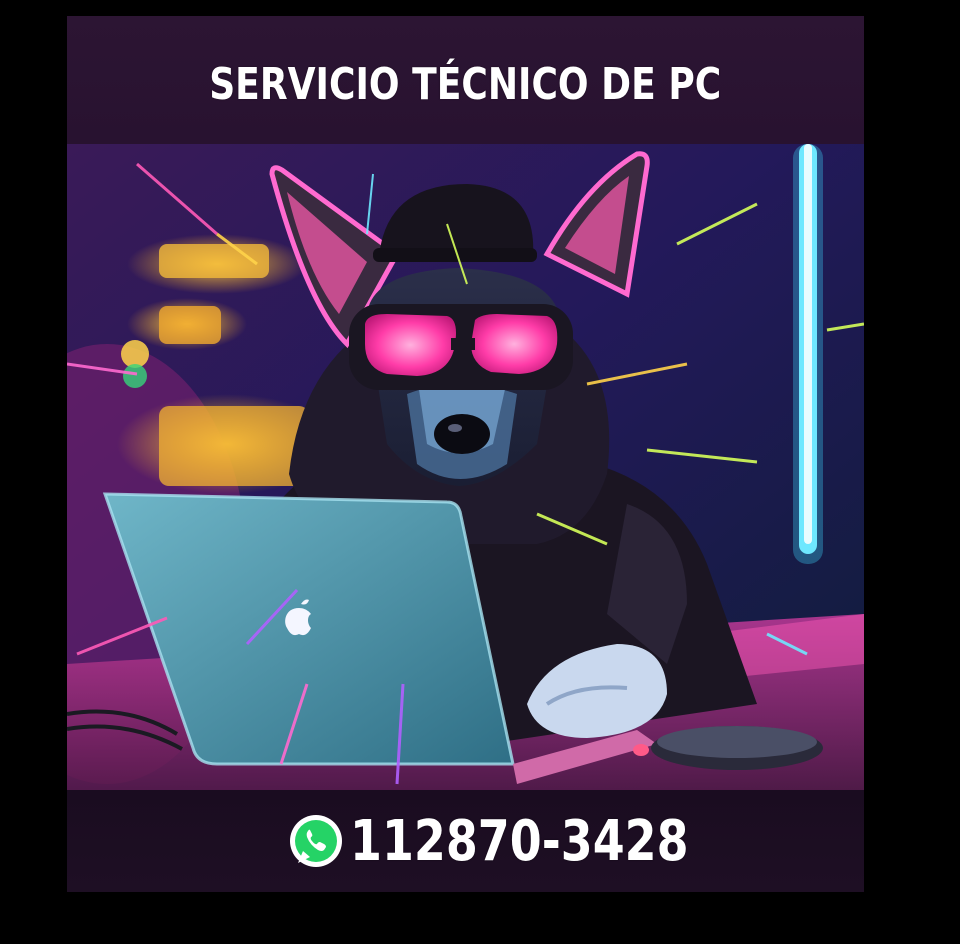  Describe the element at coordinates (315, 841) in the screenshot. I see `whatsapp-icon` at that location.